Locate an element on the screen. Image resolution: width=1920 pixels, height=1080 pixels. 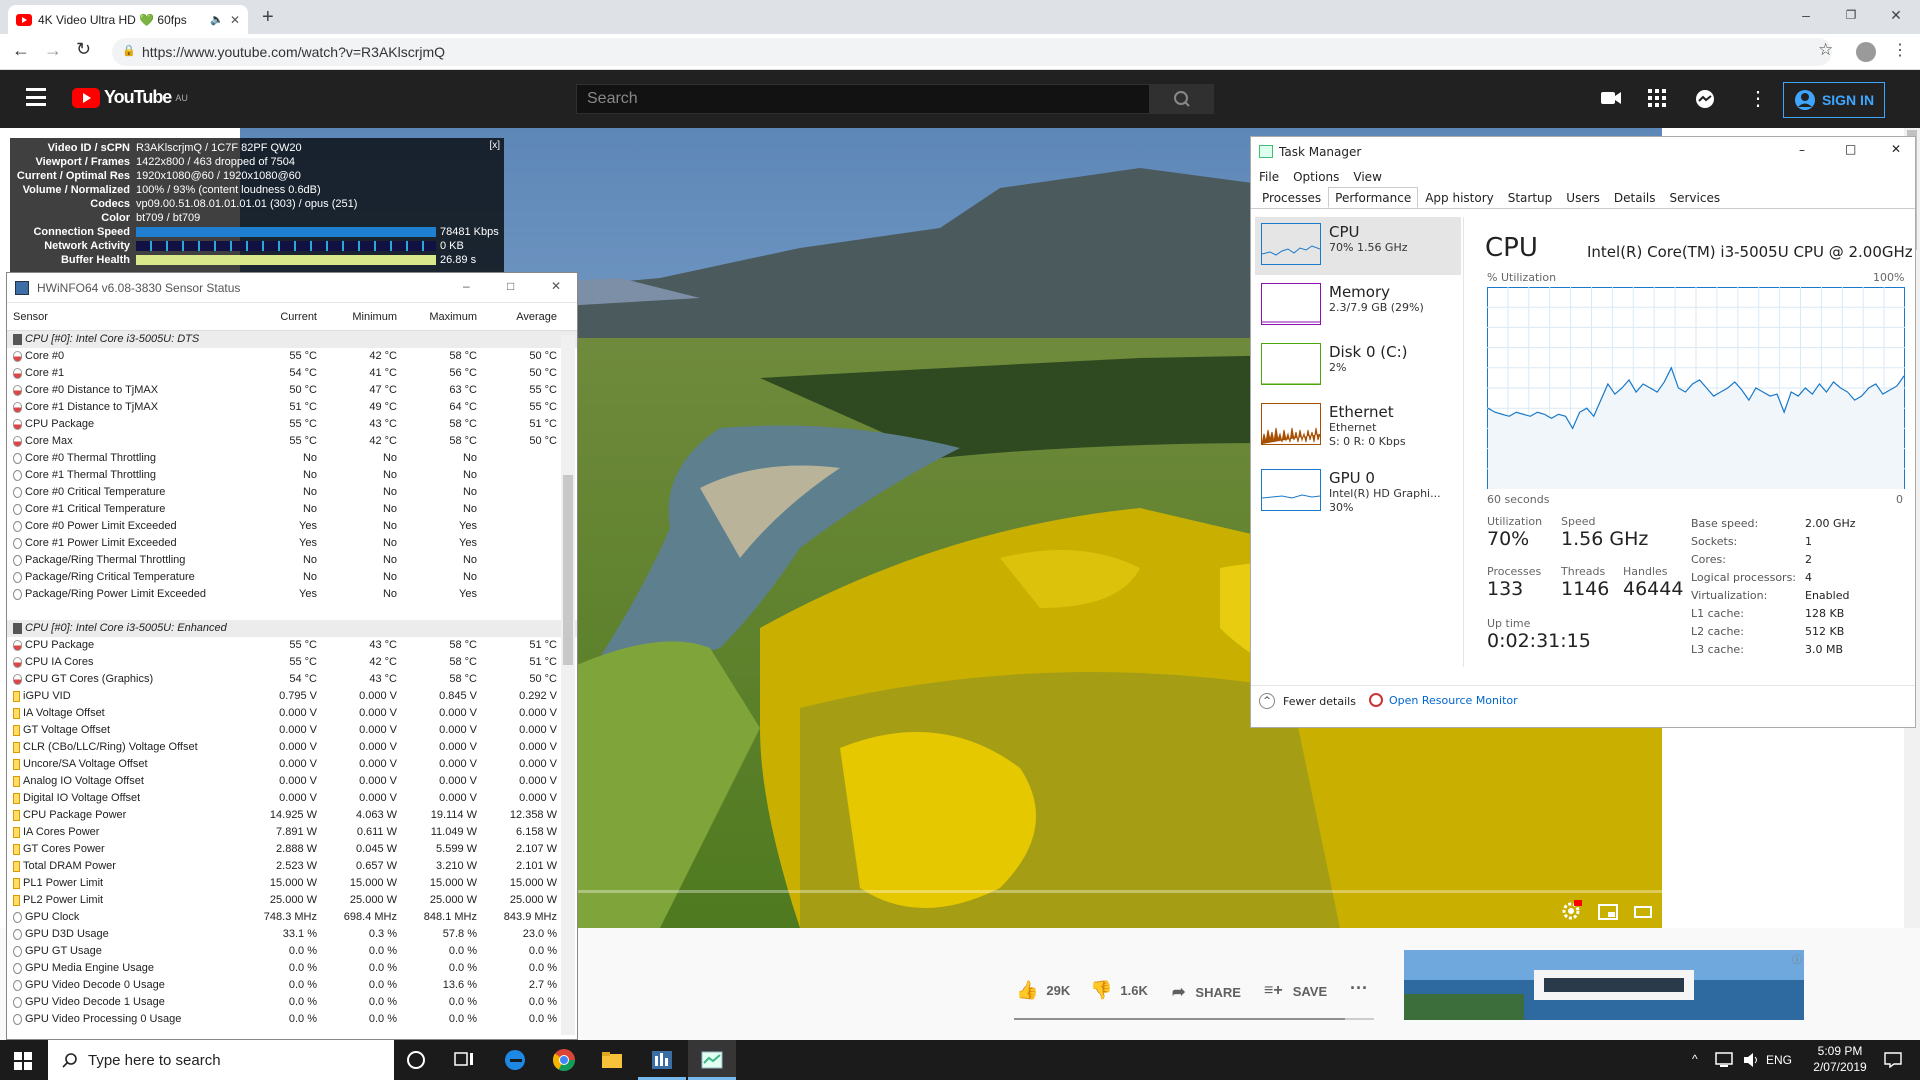
maximize-icon: □ is located at coordinates (510, 286).